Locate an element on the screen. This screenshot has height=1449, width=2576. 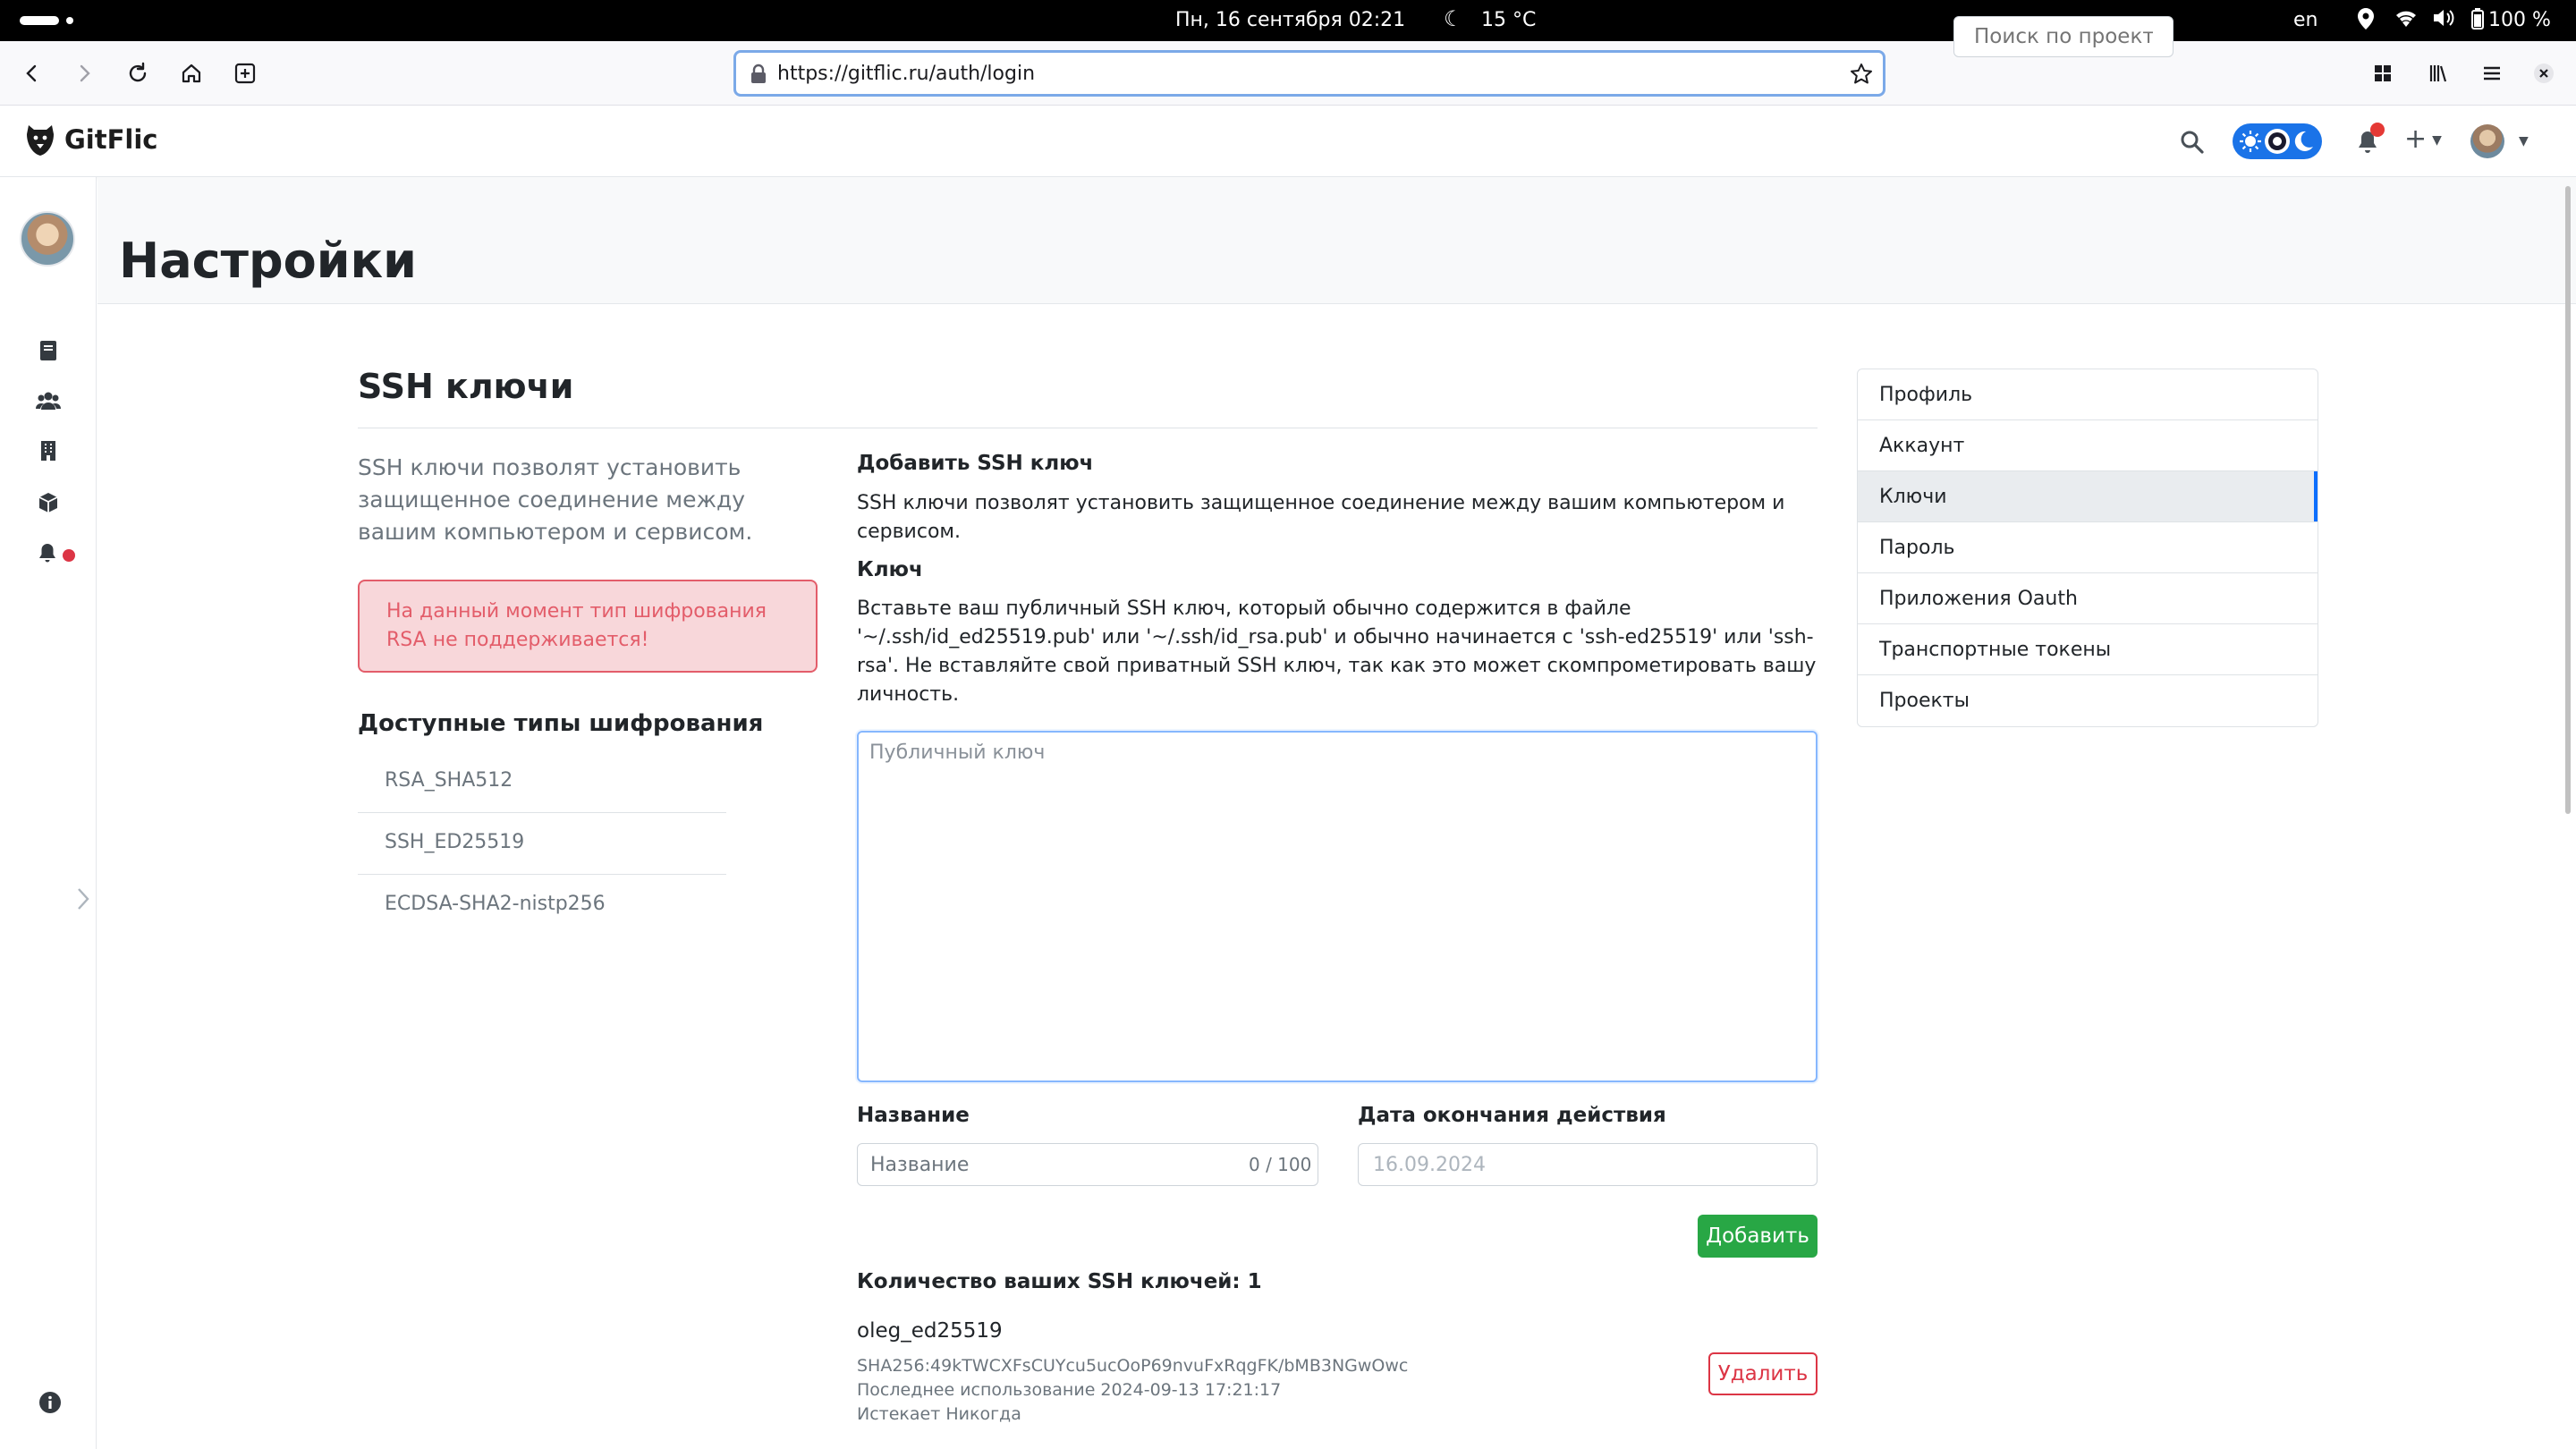
browser-toolbar: https://gitflic.ru/auth/login is located at coordinates (1288, 73).